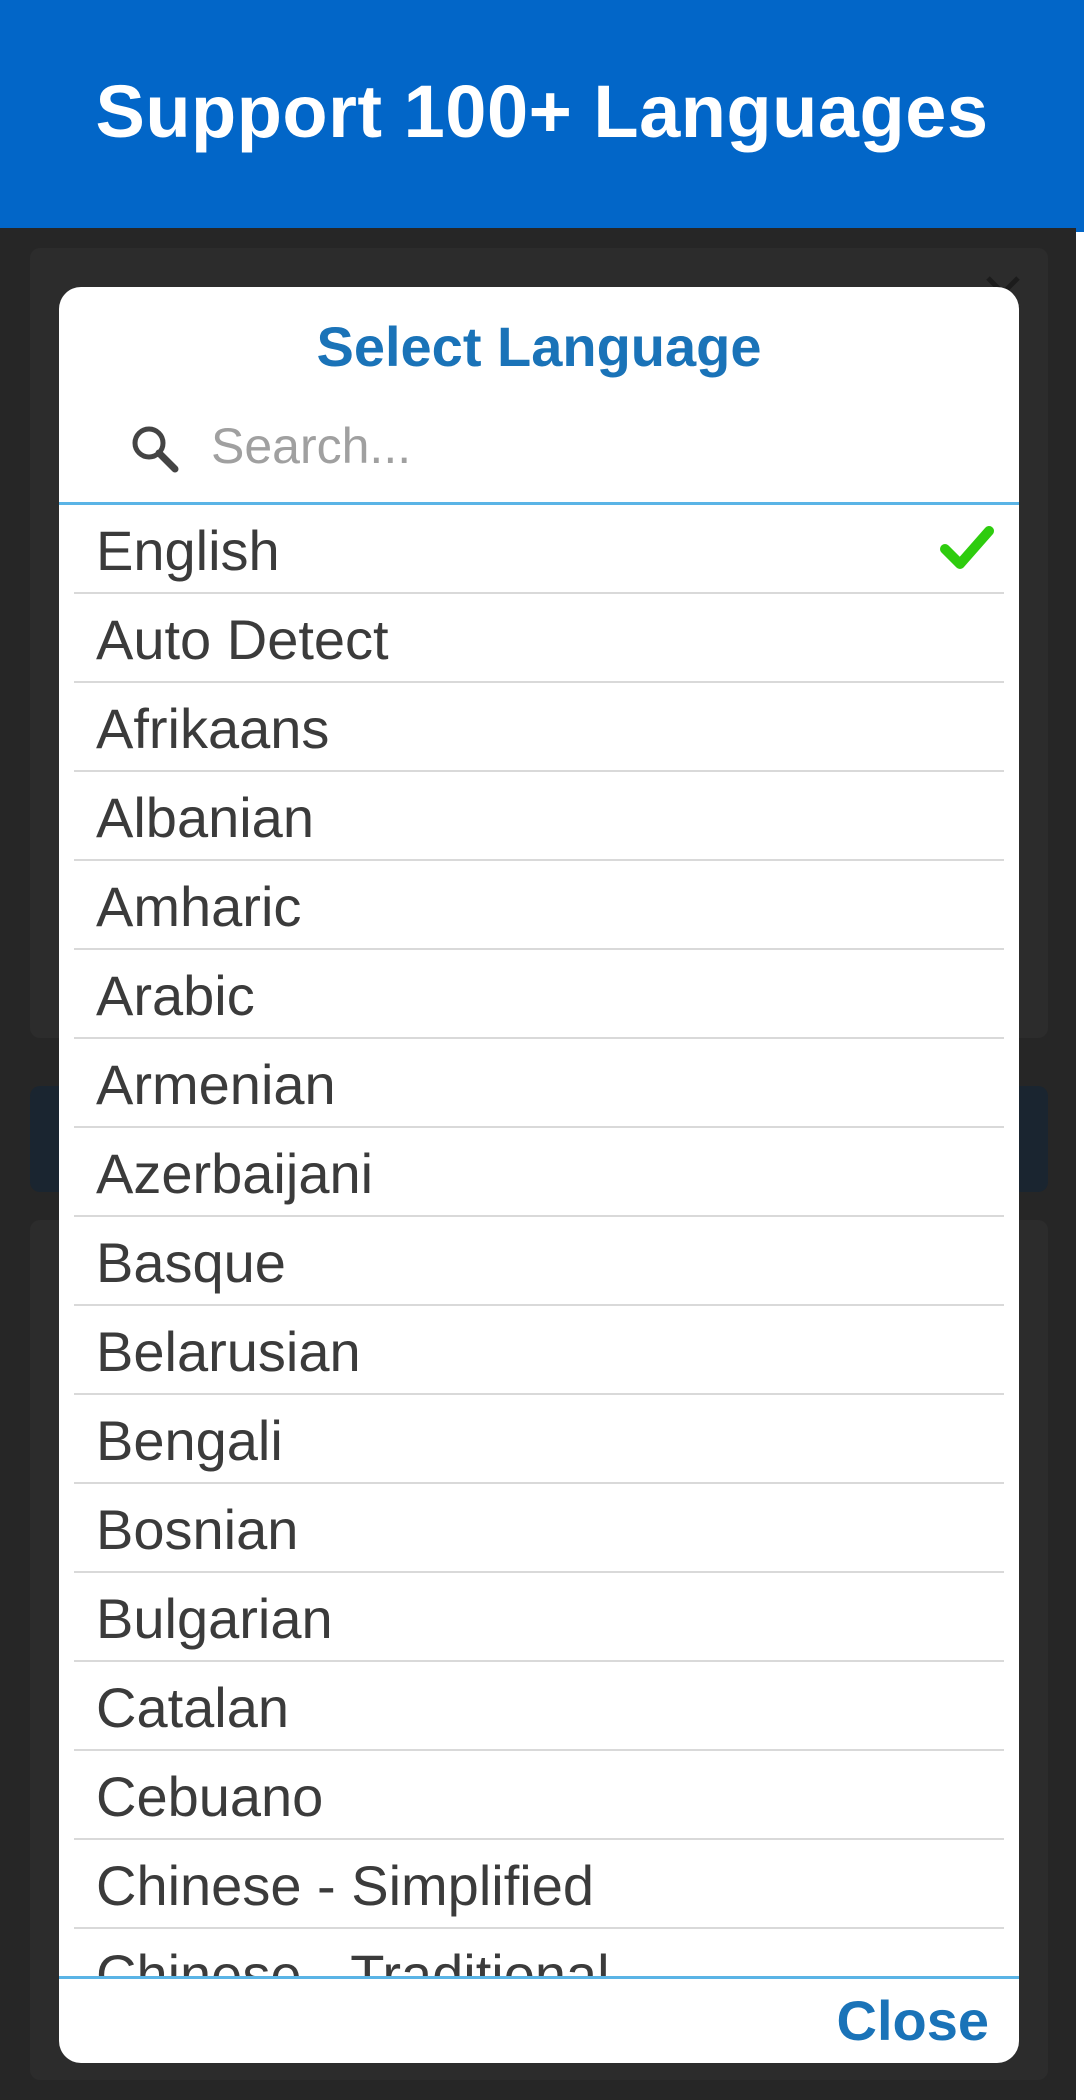  Describe the element at coordinates (539, 1261) in the screenshot. I see `language-item: Basque` at that location.